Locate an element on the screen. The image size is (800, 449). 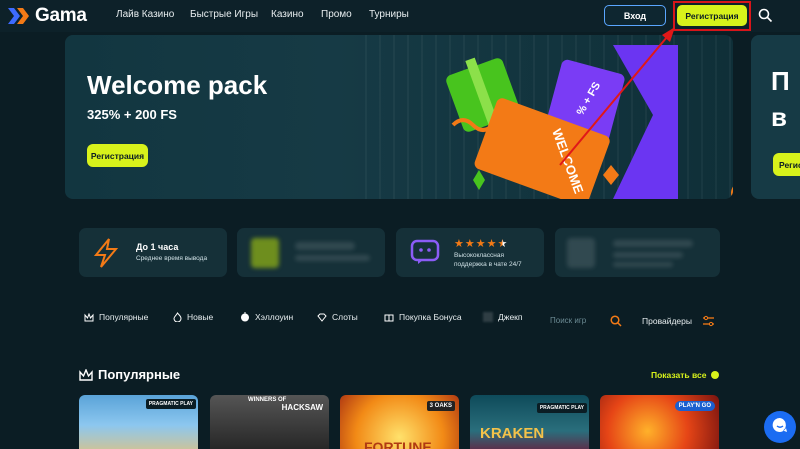
chat-icon is located at coordinates (780, 427).